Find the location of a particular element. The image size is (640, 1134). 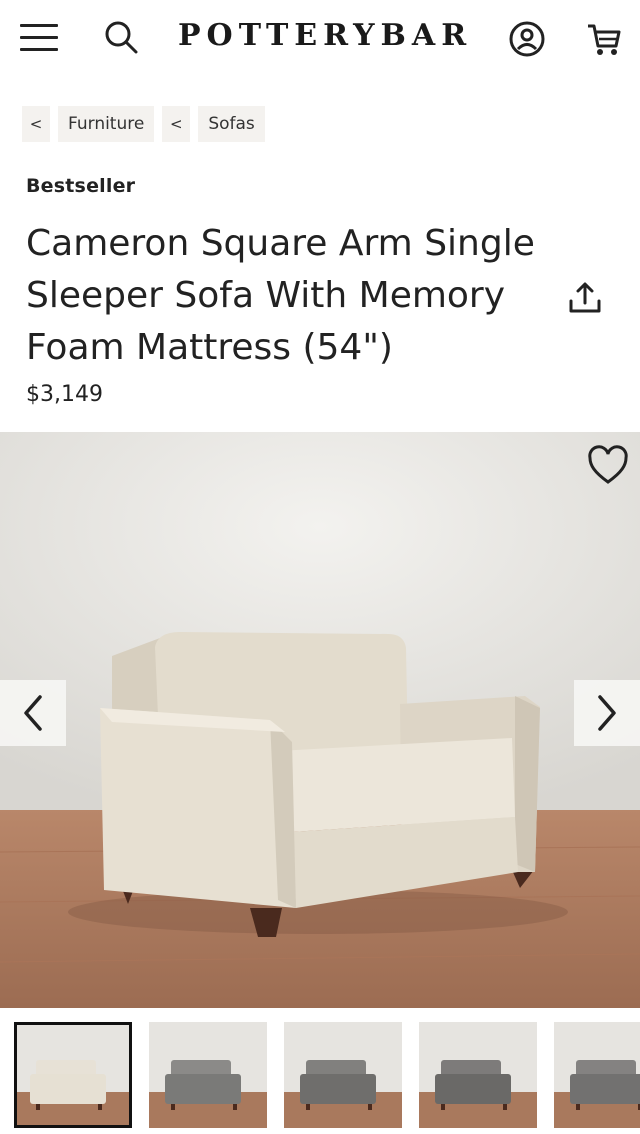

share-upload-icon is located at coordinates (585, 298).